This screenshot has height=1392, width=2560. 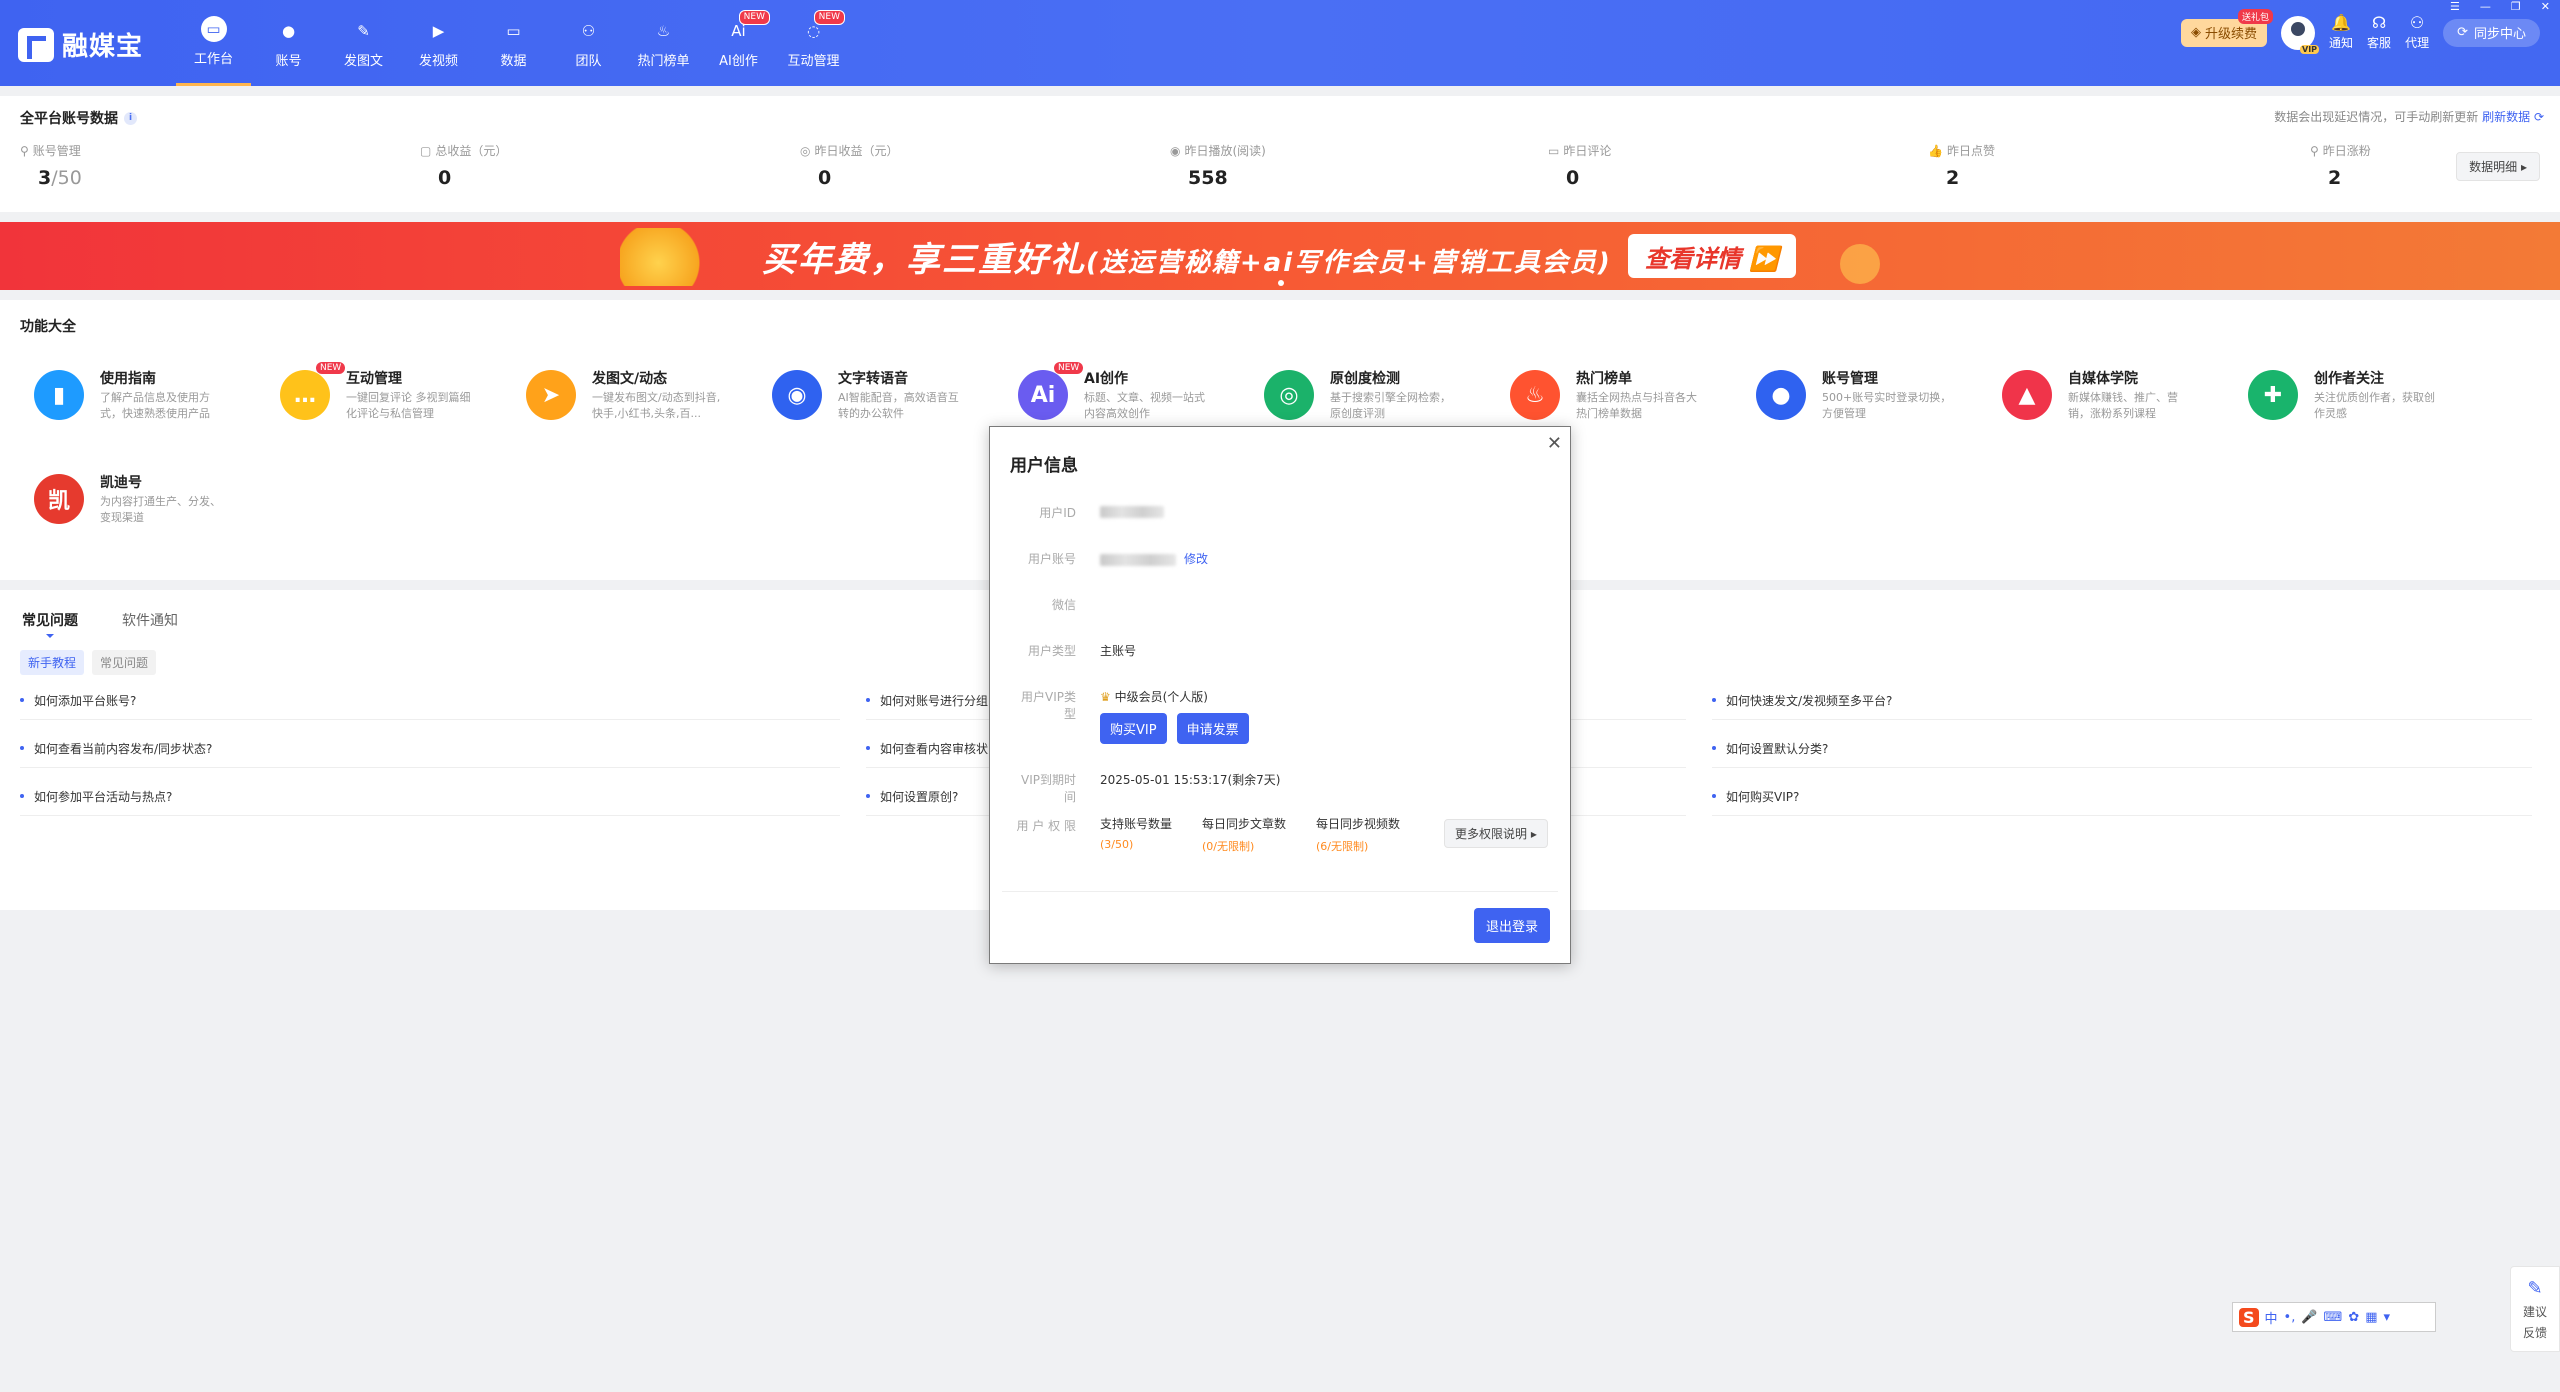 What do you see at coordinates (426, 150) in the screenshot?
I see `wallet-icon: ▢` at bounding box center [426, 150].